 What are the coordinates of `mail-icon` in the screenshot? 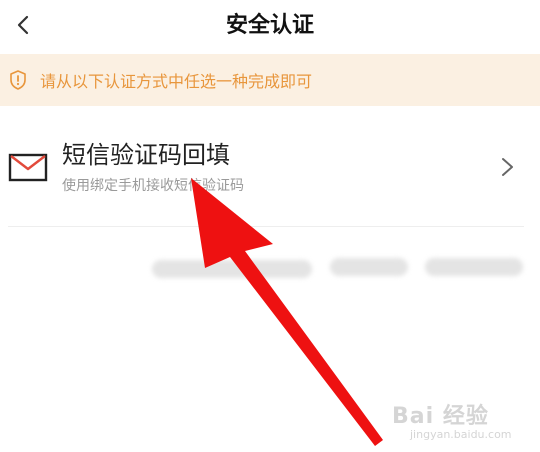 It's located at (28, 167).